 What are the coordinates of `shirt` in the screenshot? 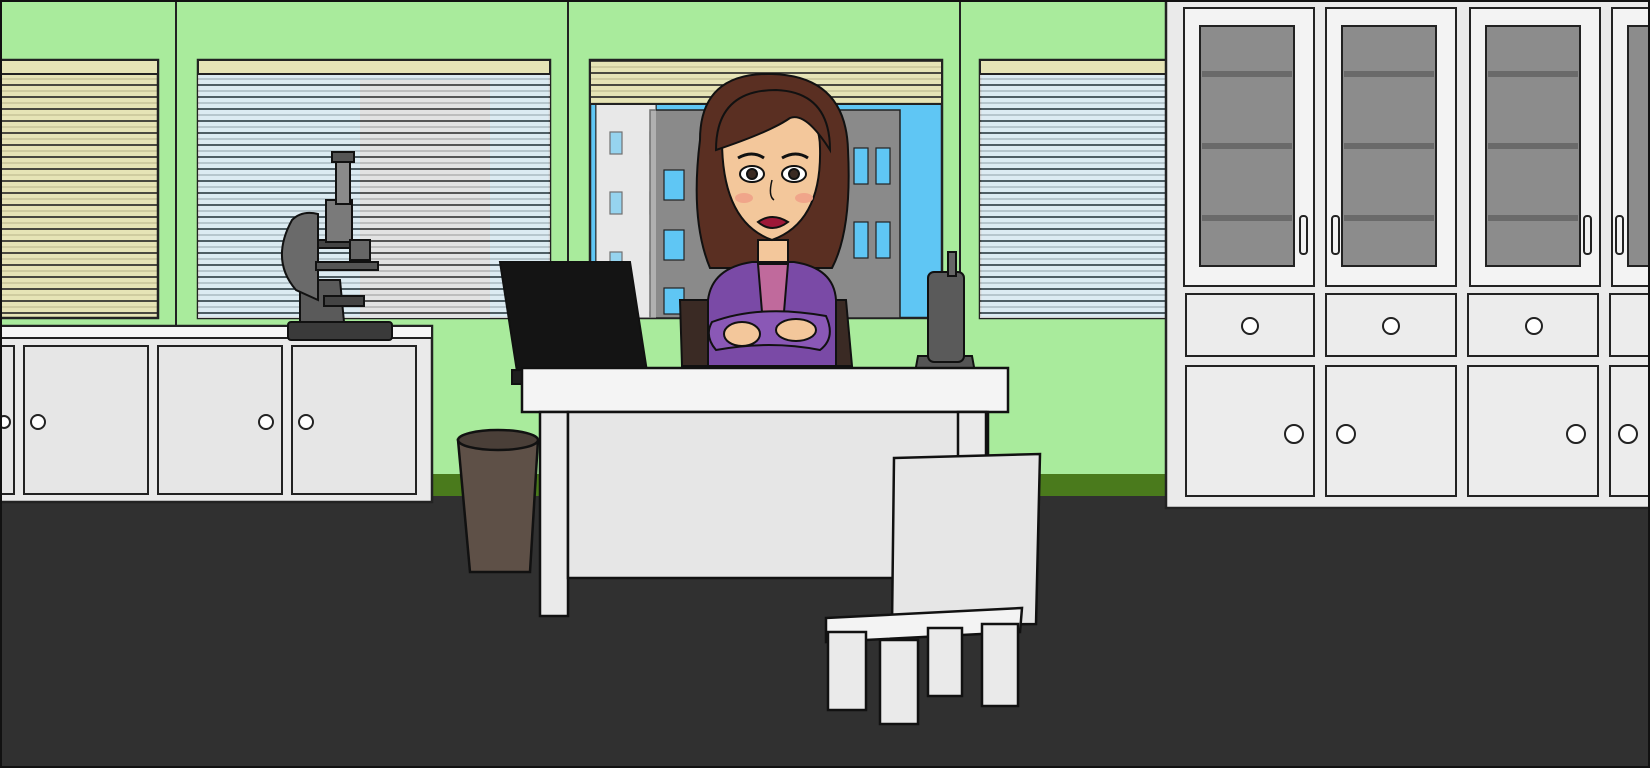 It's located at (773, 288).